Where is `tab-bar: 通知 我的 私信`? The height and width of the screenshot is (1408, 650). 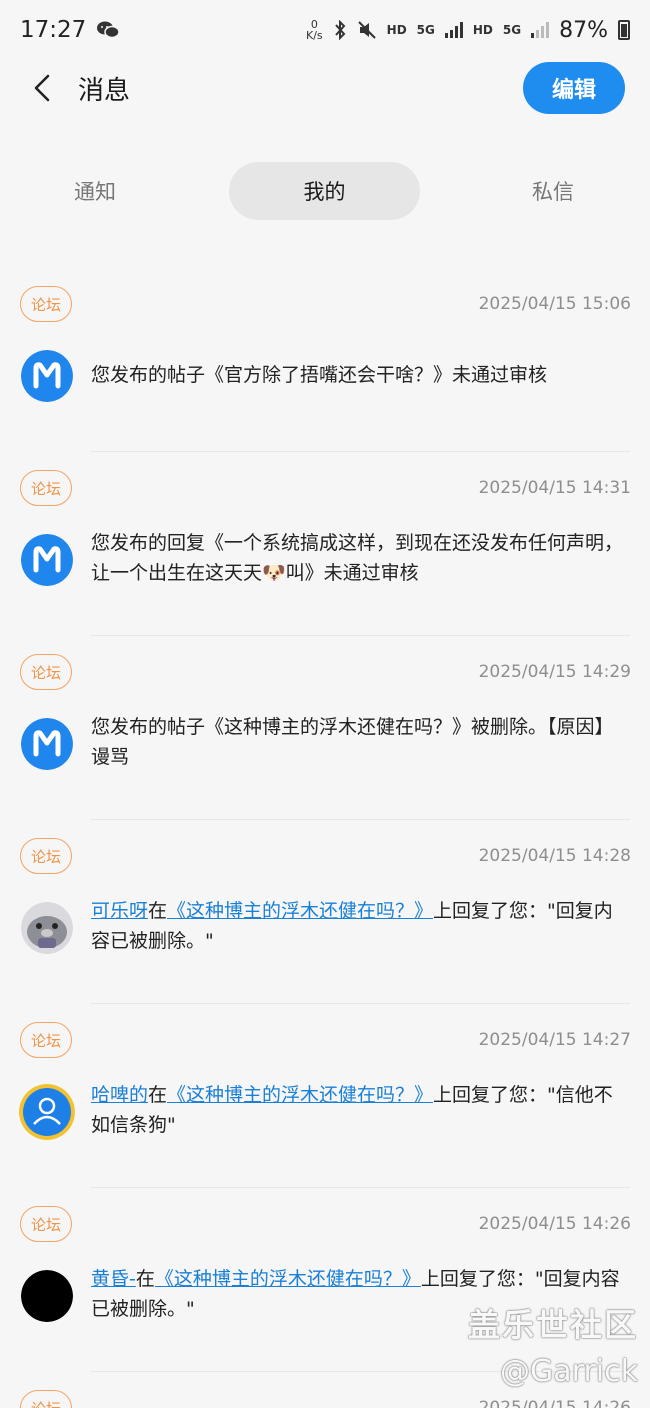 tab-bar: 通知 我的 私信 is located at coordinates (325, 191).